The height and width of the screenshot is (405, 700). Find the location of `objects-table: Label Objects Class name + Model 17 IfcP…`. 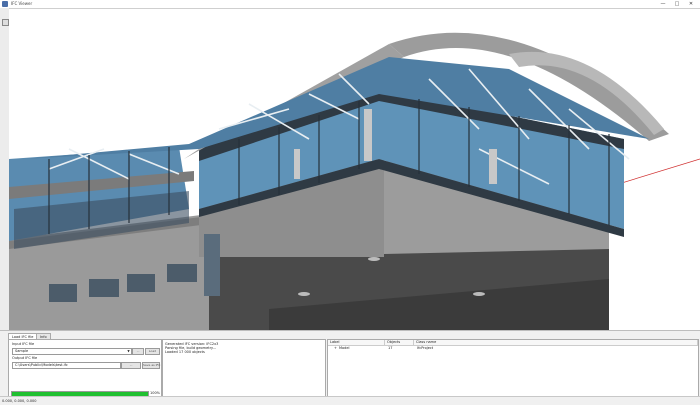

objects-table: Label Objects Class name + Model 17 IfcP… is located at coordinates (513, 368).